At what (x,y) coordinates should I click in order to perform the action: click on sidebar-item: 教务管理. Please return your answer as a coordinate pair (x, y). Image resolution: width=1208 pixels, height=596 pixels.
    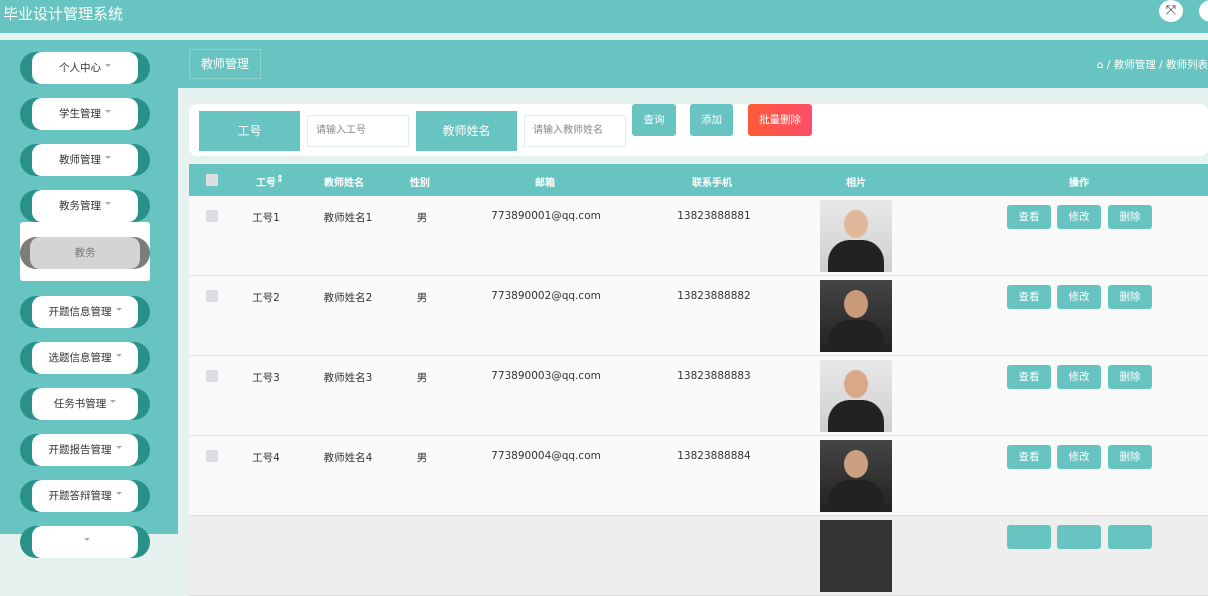
    Looking at the image, I should click on (85, 206).